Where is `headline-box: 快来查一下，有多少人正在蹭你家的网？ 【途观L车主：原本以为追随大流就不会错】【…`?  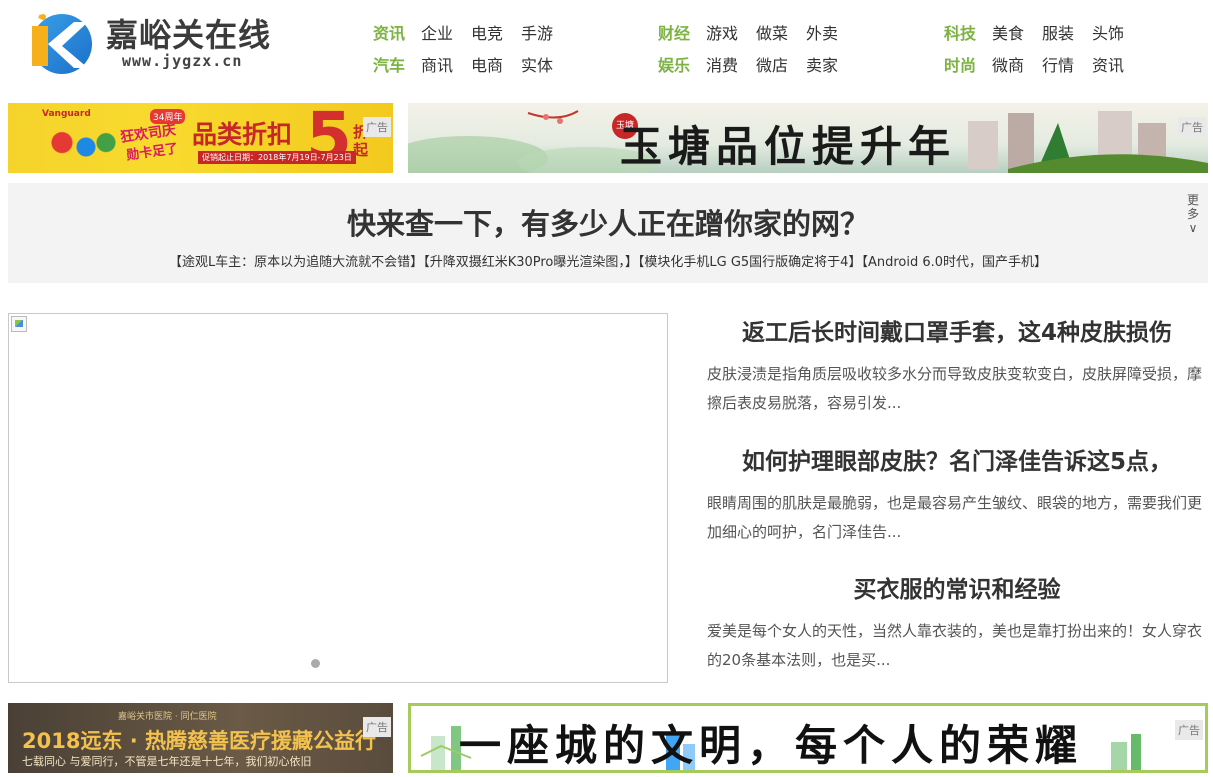
headline-box: 快来查一下，有多少人正在蹭你家的网？ 【途观L车主：原本以为追随大流就不会错】【… is located at coordinates (608, 233).